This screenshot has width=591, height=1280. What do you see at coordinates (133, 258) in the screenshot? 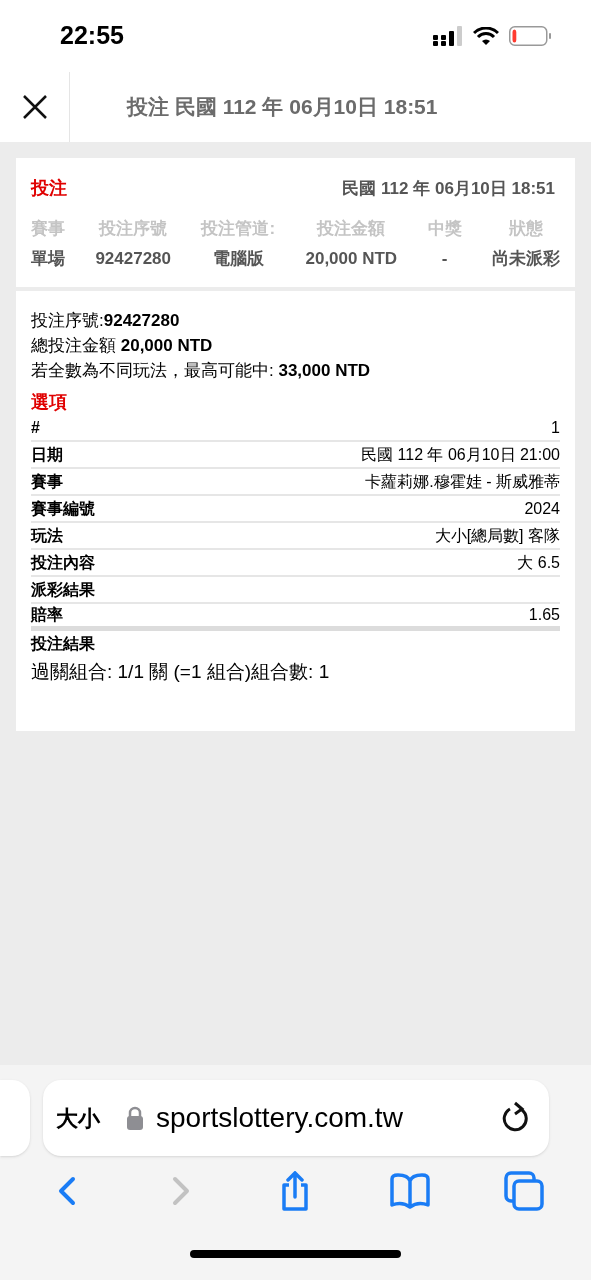
I see `column-value: 92427280` at bounding box center [133, 258].